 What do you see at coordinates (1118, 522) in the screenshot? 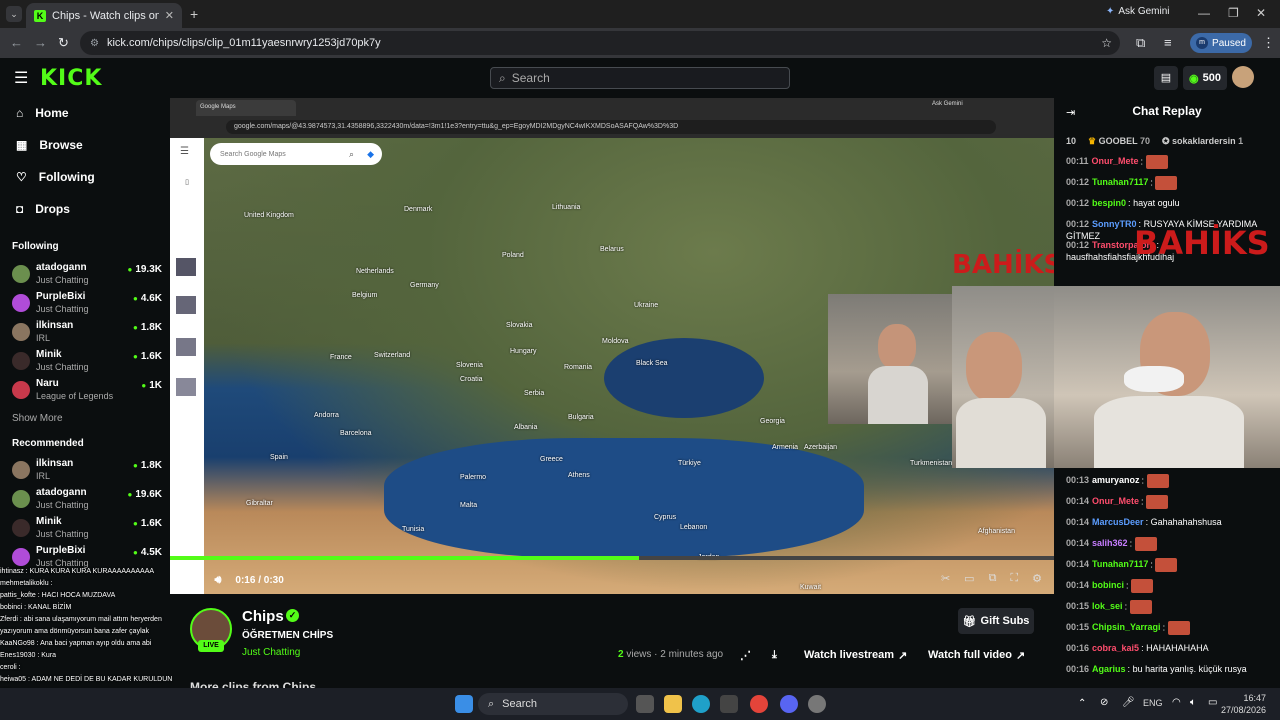
I see `chat-username: MarcusDeer` at bounding box center [1118, 522].